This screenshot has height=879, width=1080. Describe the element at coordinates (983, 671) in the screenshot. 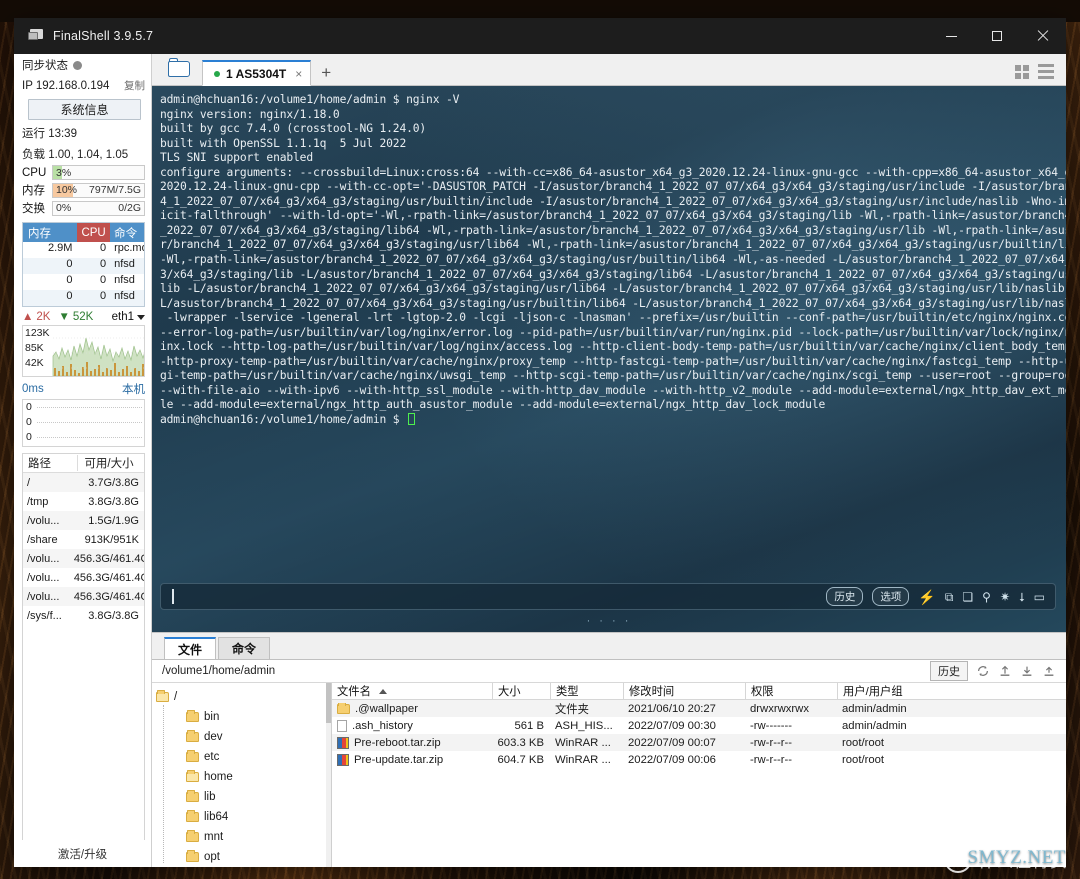

I see `refresh-icon` at that location.